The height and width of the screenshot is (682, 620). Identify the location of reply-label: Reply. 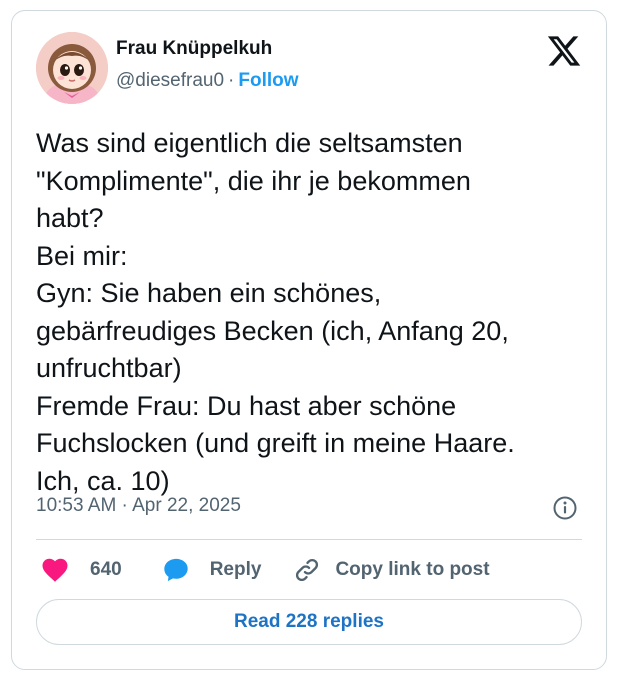
(235, 569).